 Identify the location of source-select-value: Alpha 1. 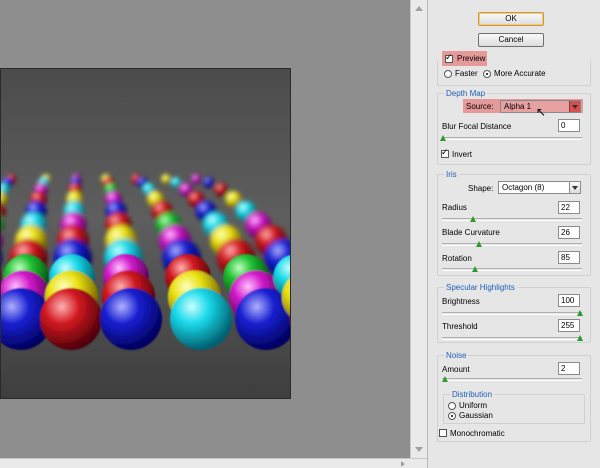
(518, 106).